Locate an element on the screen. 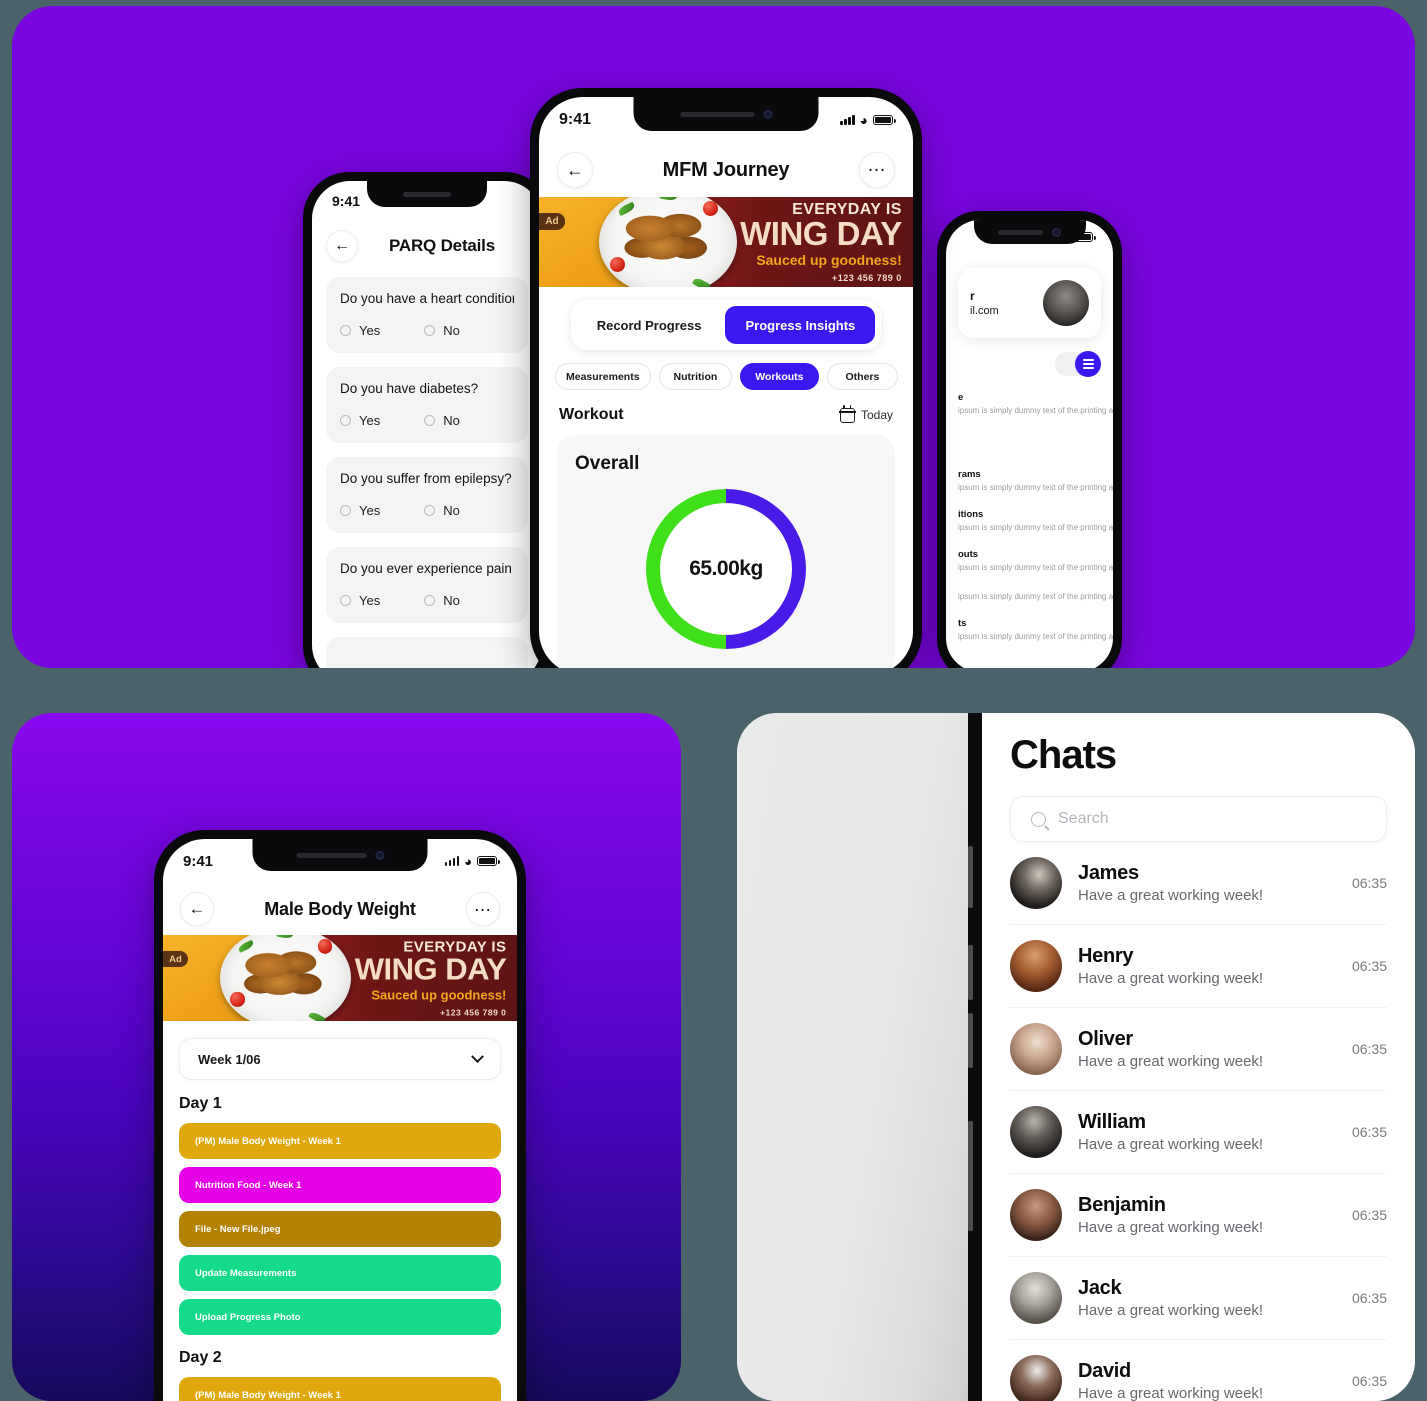 The image size is (1427, 1401). wifi-icon: ◕ is located at coordinates (863, 120).